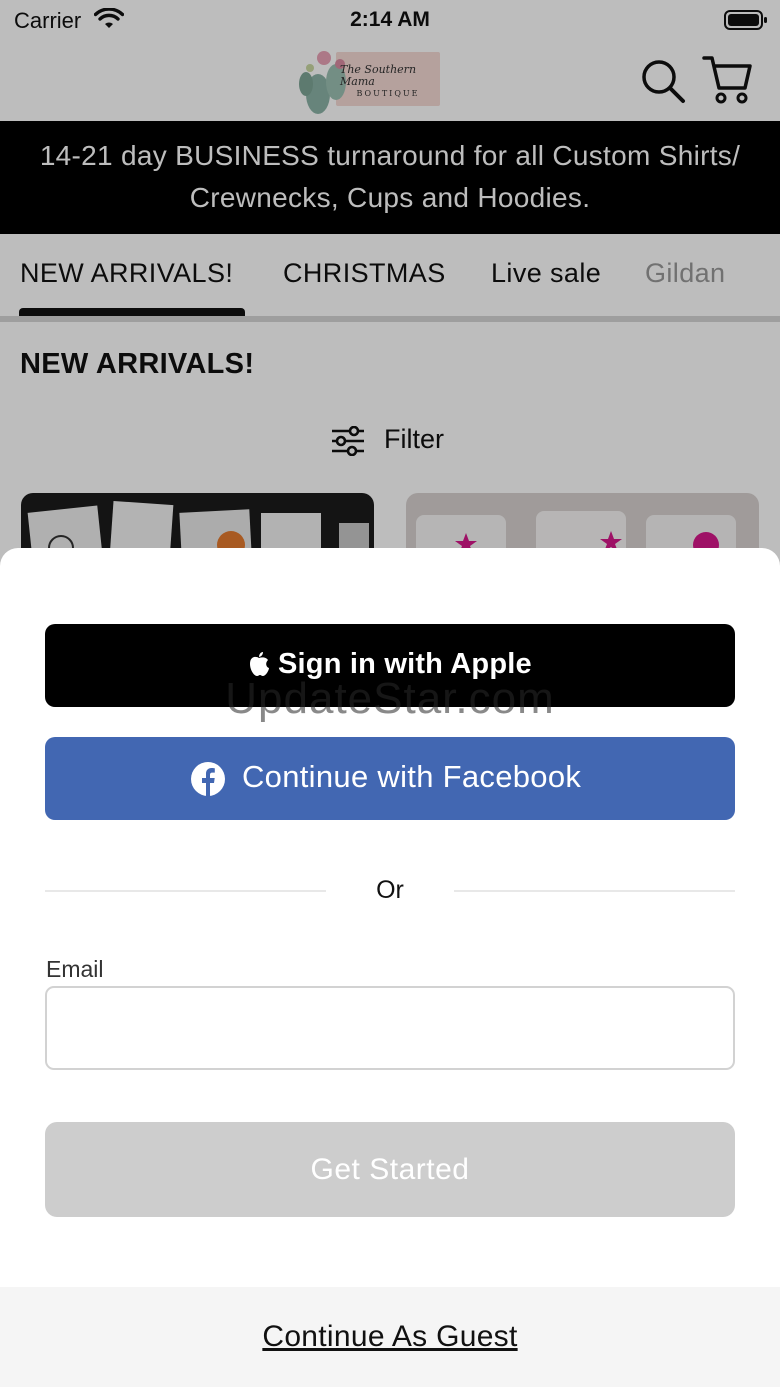 The height and width of the screenshot is (1387, 780). I want to click on sign-in-with-apple-button: Sign in with Apple, so click(390, 665).